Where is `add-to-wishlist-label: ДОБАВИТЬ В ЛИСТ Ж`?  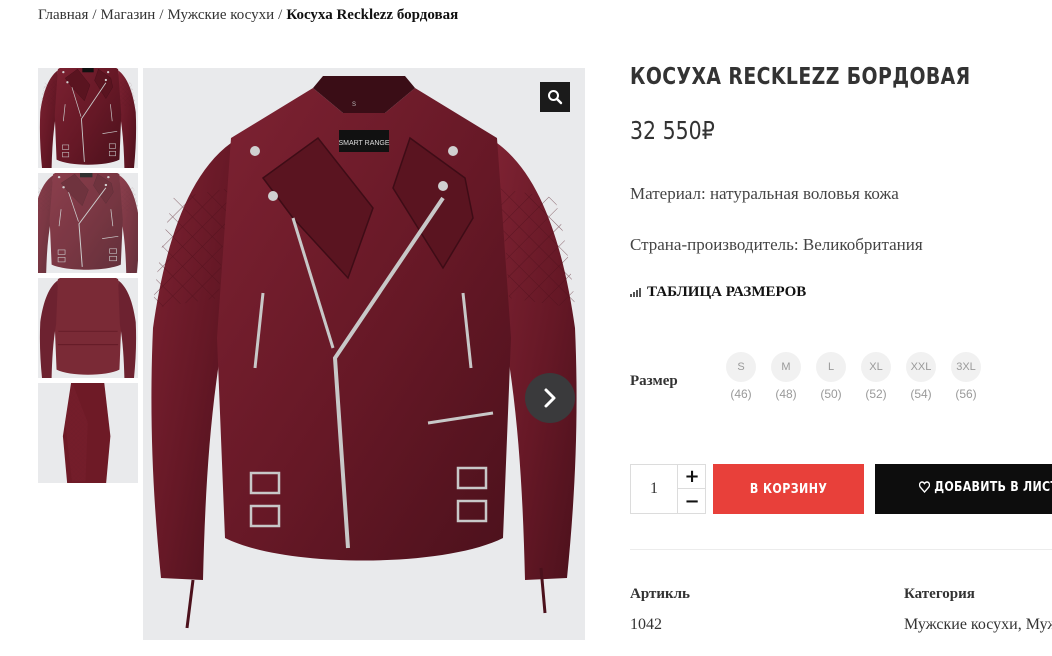
add-to-wishlist-label: ДОБАВИТЬ В ЛИСТ Ж is located at coordinates (993, 487).